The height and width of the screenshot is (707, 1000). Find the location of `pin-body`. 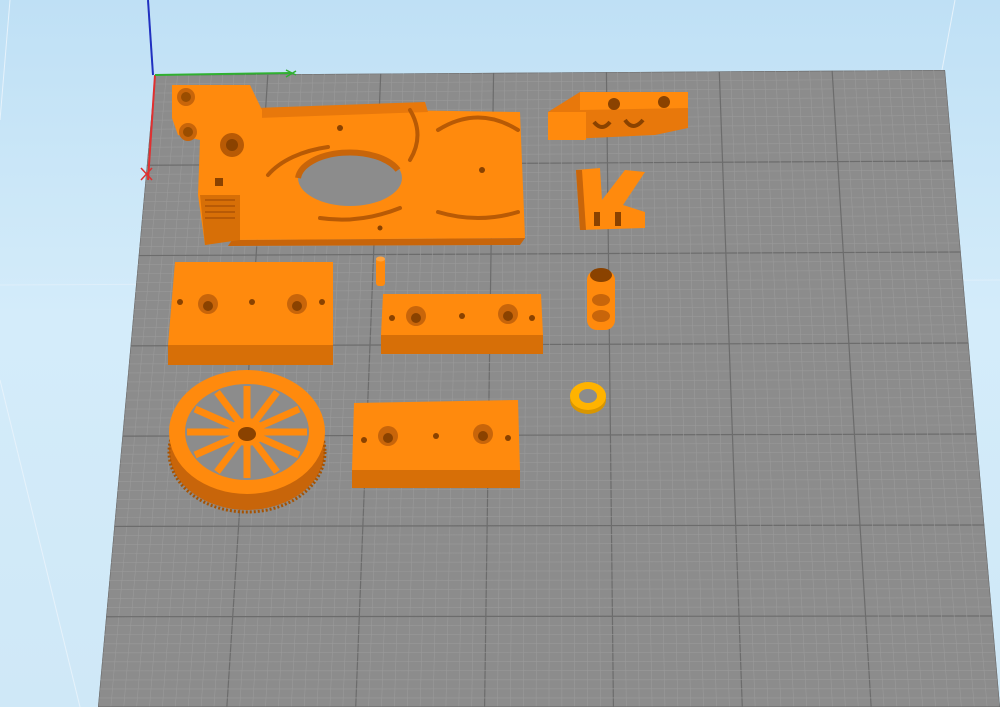

pin-body is located at coordinates (380, 272).